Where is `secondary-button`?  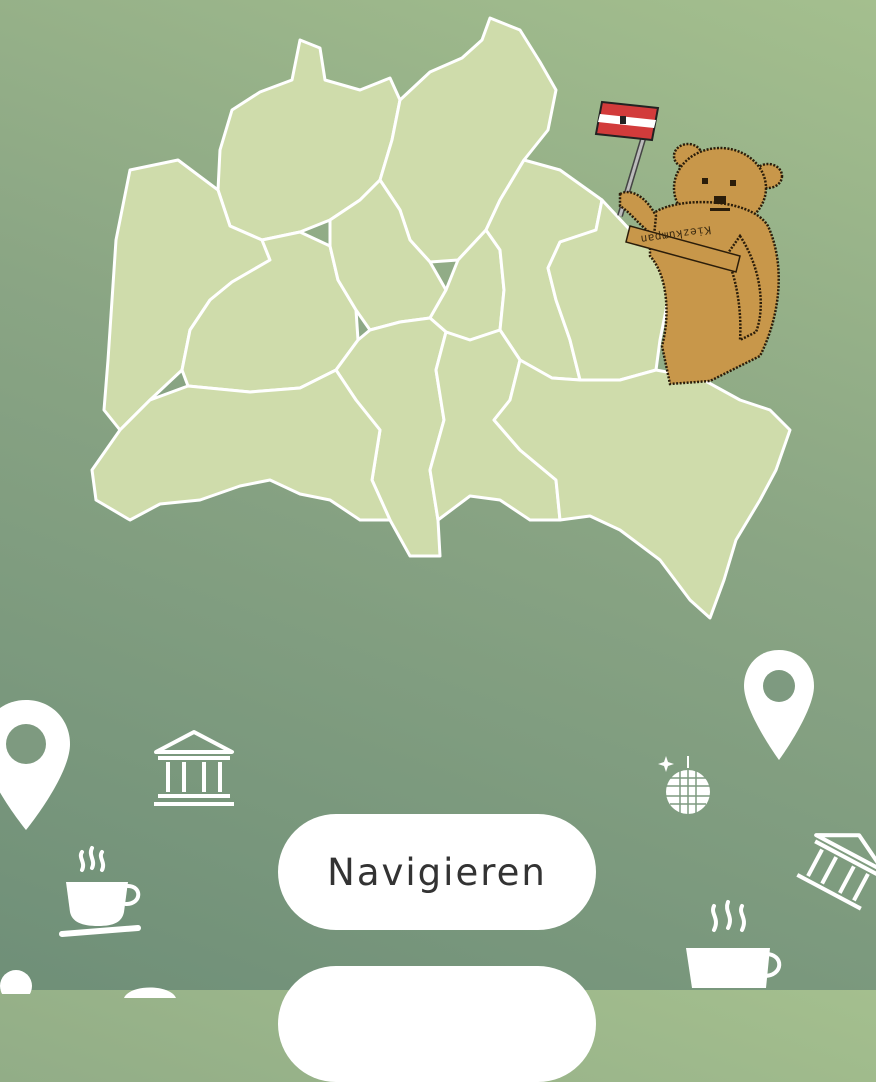 secondary-button is located at coordinates (437, 1024).